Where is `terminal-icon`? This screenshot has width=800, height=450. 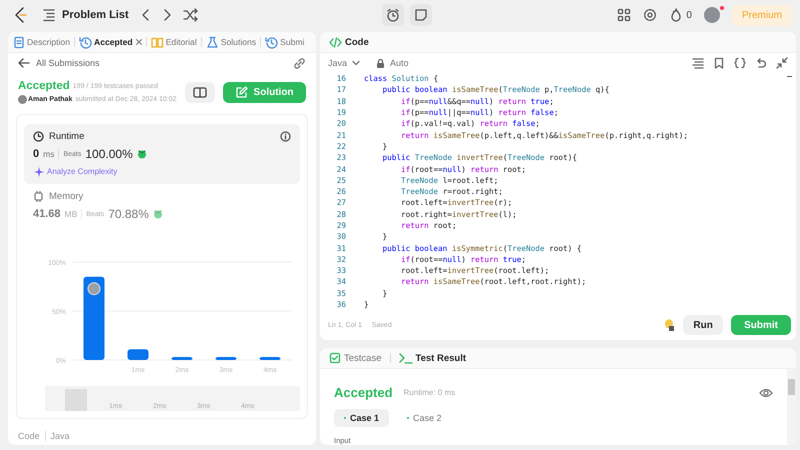
terminal-icon is located at coordinates (405, 358).